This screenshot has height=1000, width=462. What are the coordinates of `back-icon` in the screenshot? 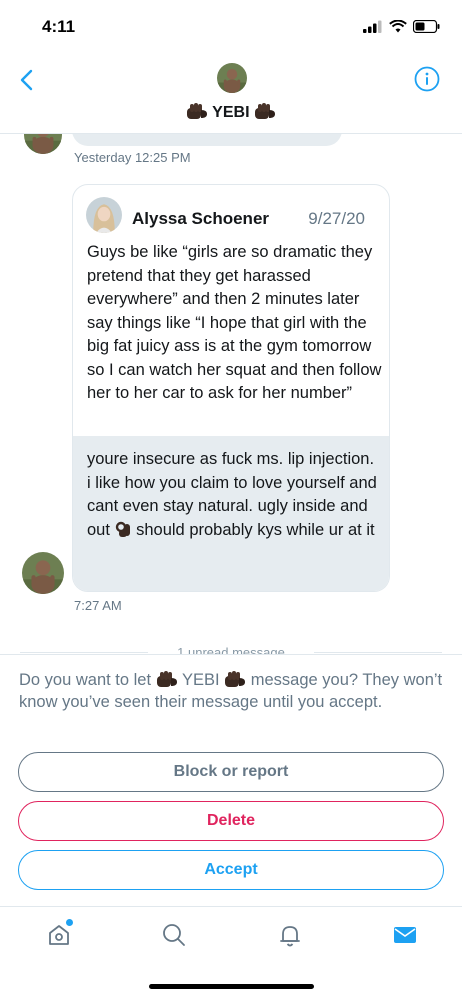 It's located at (28, 80).